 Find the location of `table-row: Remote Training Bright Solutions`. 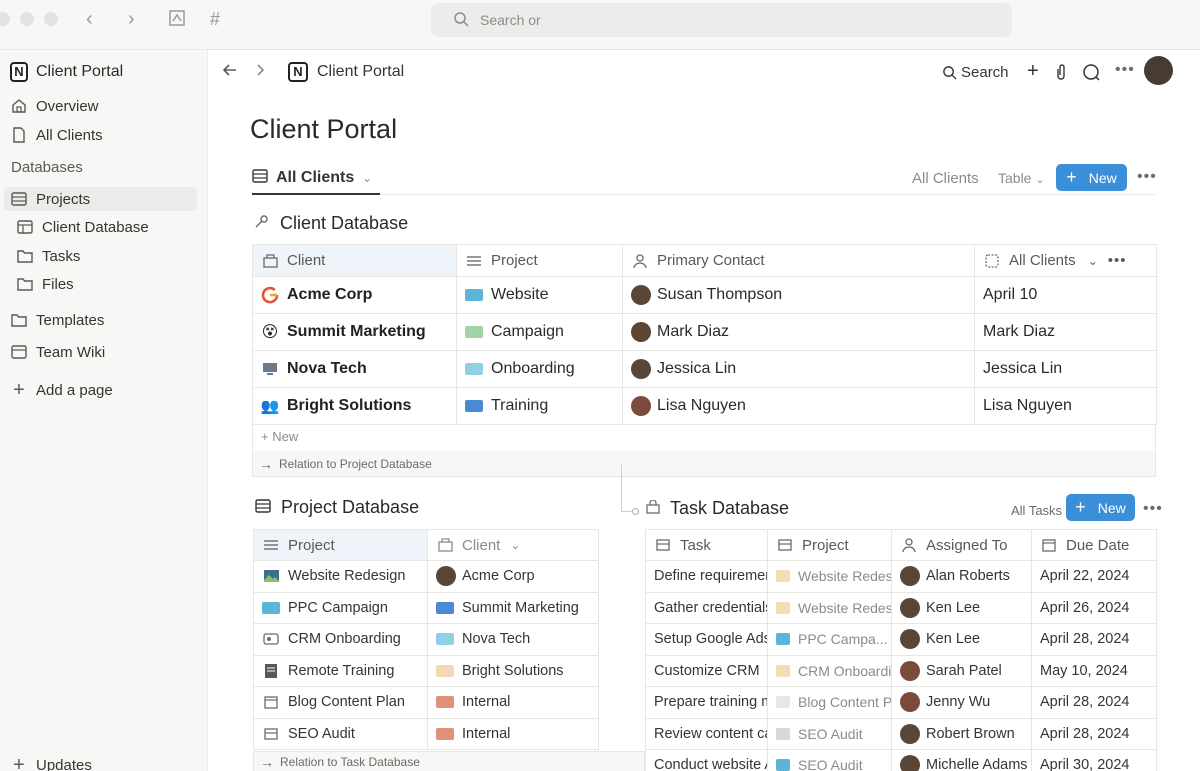

table-row: Remote Training Bright Solutions is located at coordinates (426, 670).